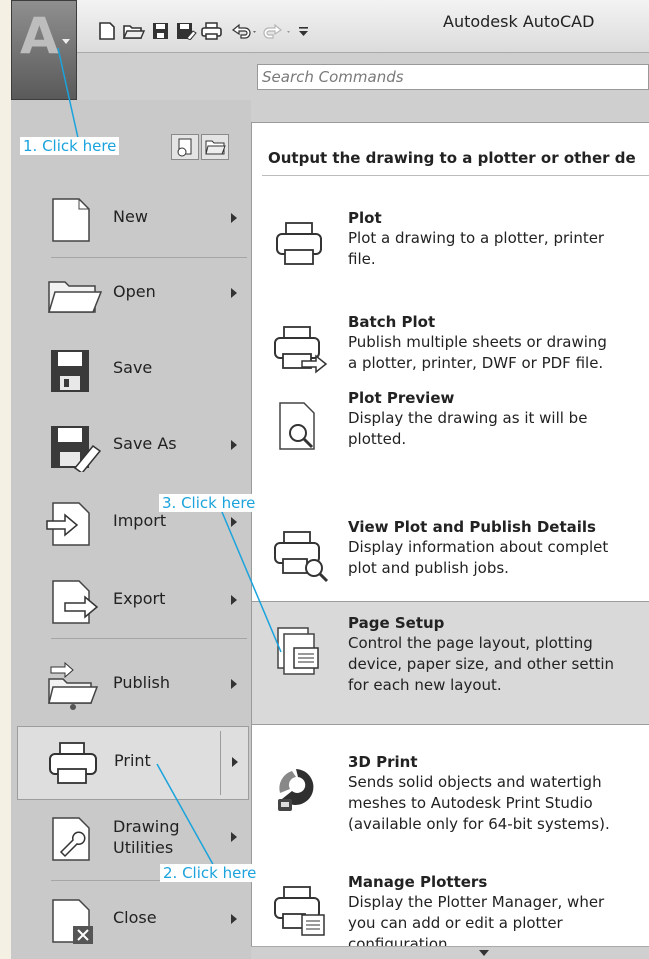 The height and width of the screenshot is (959, 649). I want to click on menu-item-label: Save As, so click(145, 443).